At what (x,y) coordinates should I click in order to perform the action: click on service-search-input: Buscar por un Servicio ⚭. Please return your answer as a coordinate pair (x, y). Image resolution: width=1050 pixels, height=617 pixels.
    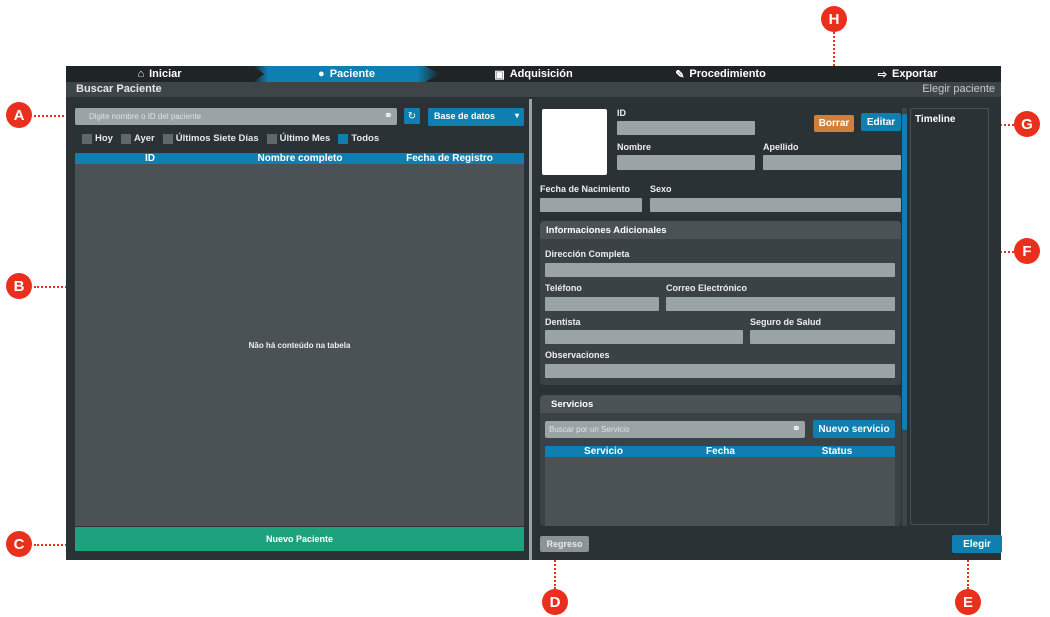
    Looking at the image, I should click on (675, 429).